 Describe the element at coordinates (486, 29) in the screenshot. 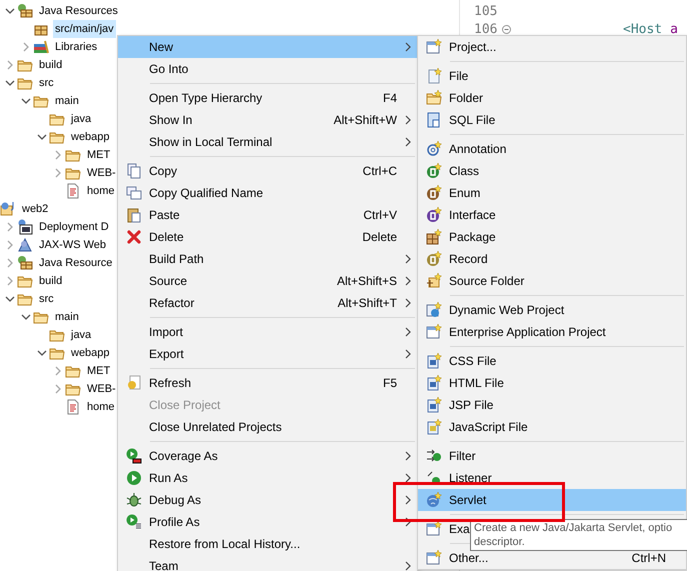

I see `line-number: 106` at that location.